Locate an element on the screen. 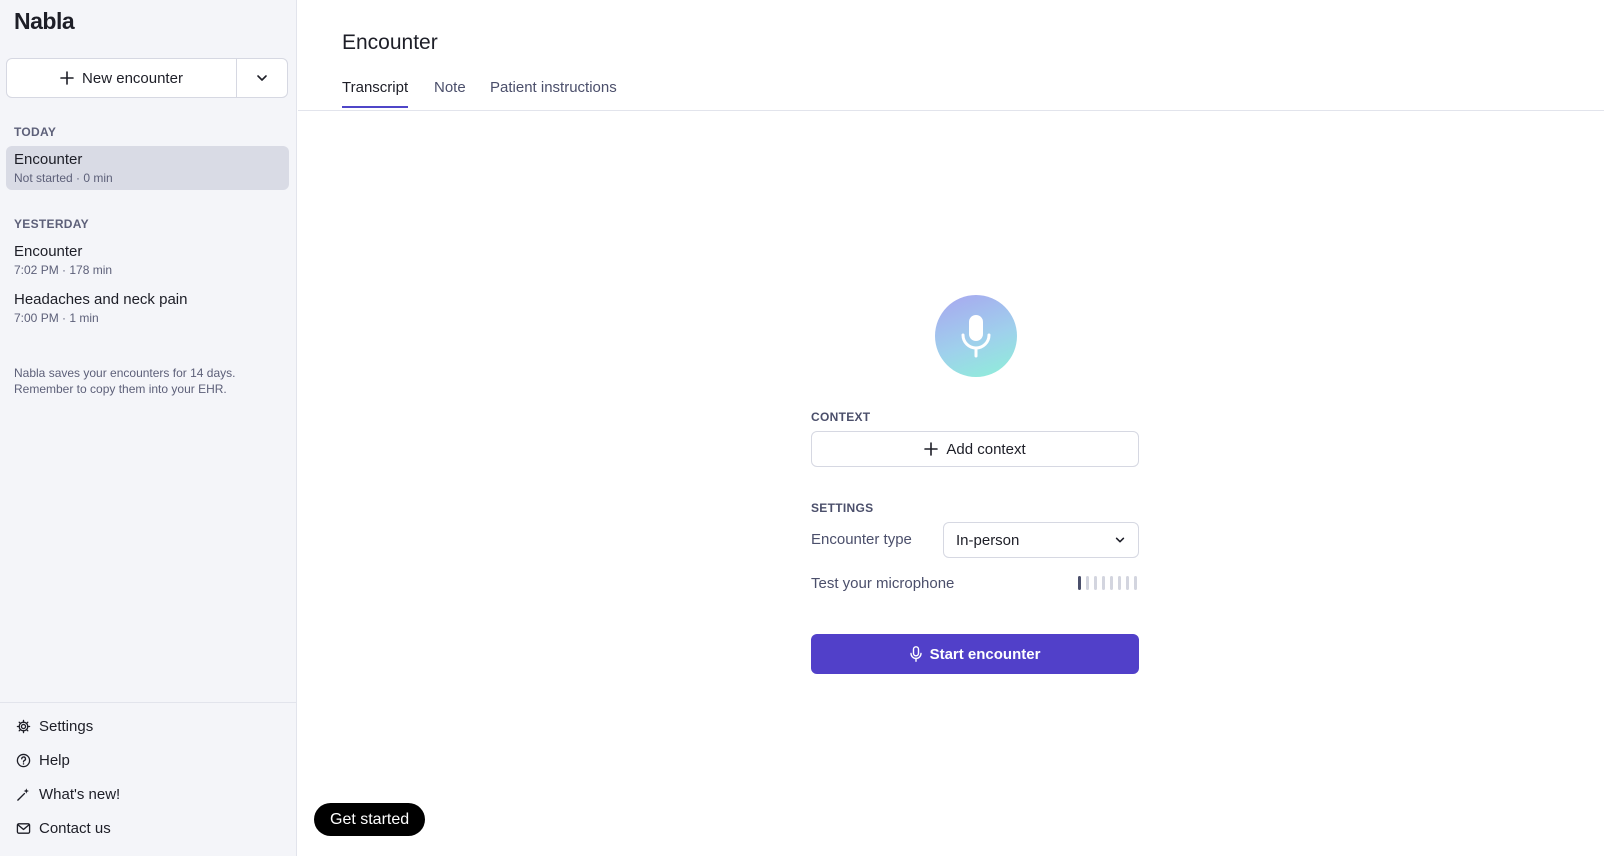 The width and height of the screenshot is (1604, 856). settings-link: Settings is located at coordinates (54, 726).